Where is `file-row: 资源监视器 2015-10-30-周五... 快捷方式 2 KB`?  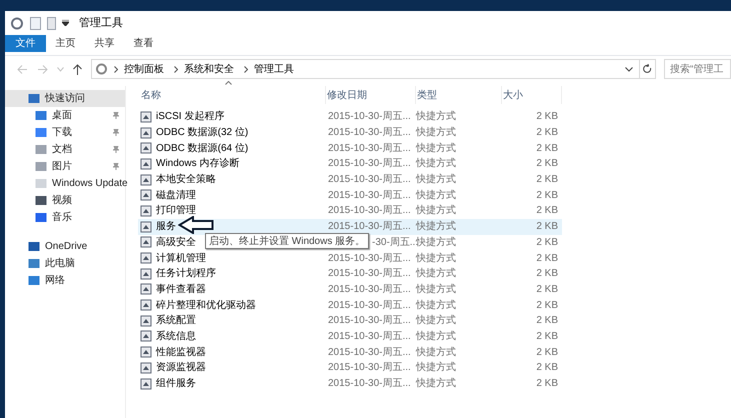
file-row: 资源监视器 2015-10-30-周五... 快捷方式 2 KB is located at coordinates (350, 368).